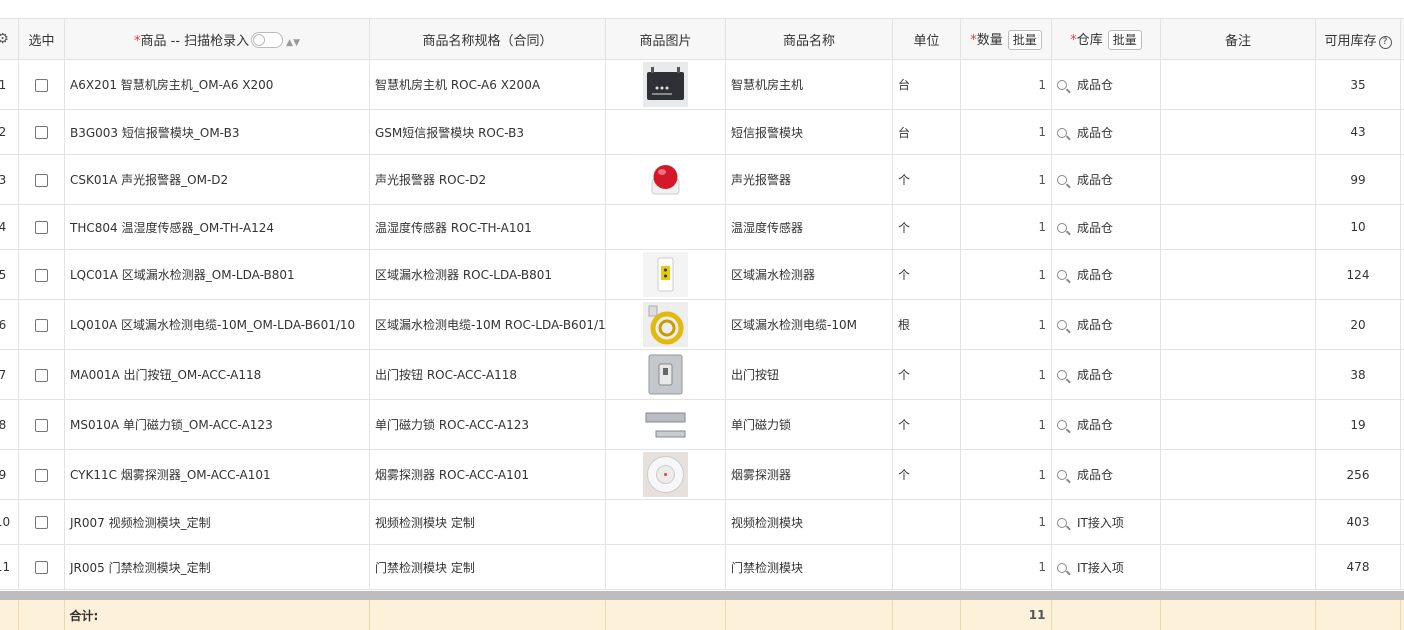 The image size is (1404, 630). I want to click on spec-cell: 声光报警器 ROC-D2, so click(488, 180).